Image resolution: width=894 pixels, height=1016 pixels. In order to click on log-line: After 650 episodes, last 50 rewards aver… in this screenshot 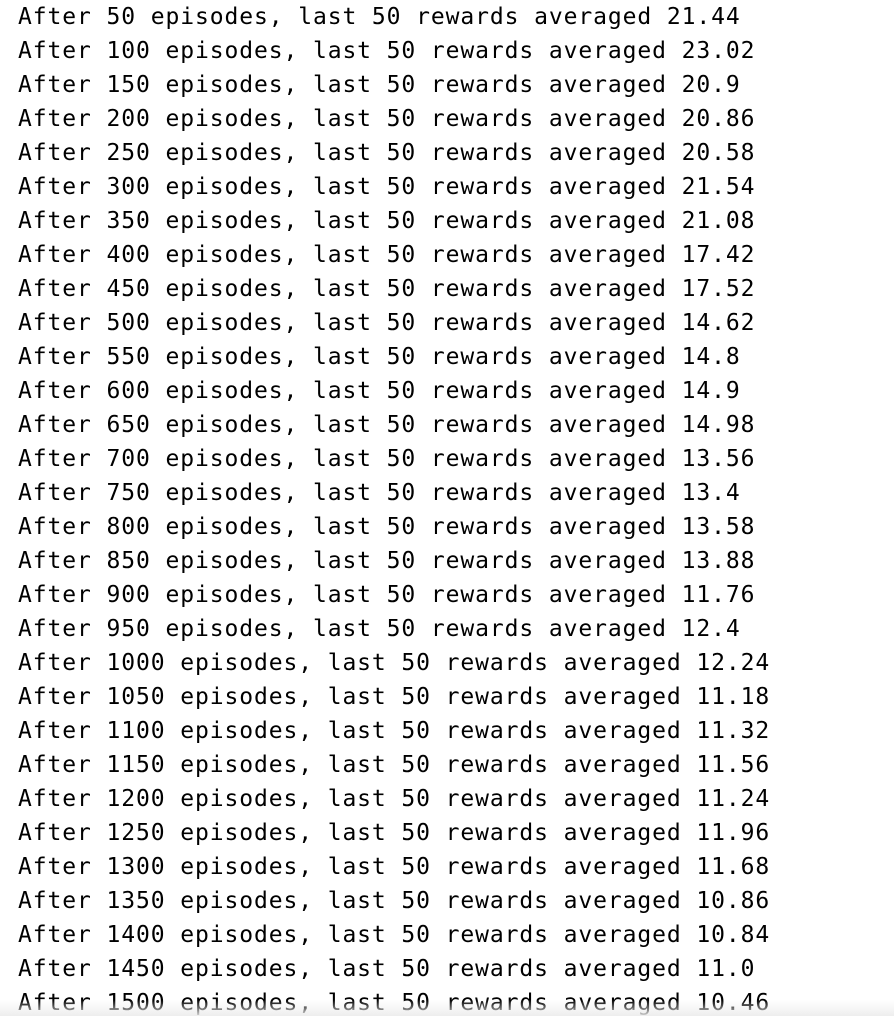, I will do `click(387, 425)`.